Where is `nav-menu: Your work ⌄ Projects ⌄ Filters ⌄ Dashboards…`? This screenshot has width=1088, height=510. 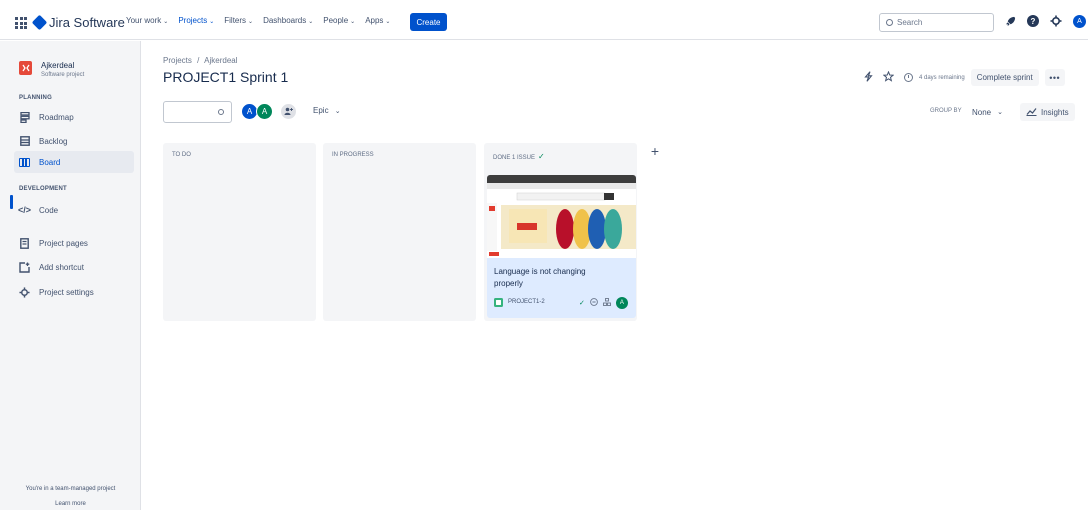
nav-menu: Your work ⌄ Projects ⌄ Filters ⌄ Dashboards… is located at coordinates (258, 20).